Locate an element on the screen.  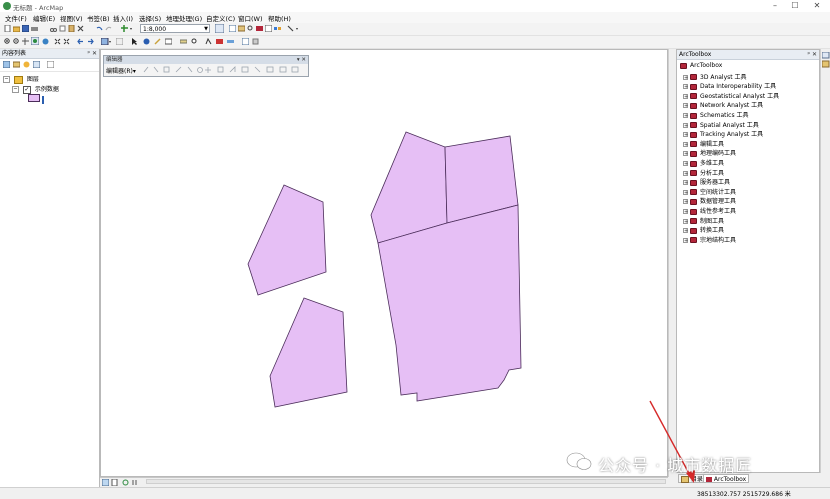
select-features-icon is located at coordinates (106, 41).